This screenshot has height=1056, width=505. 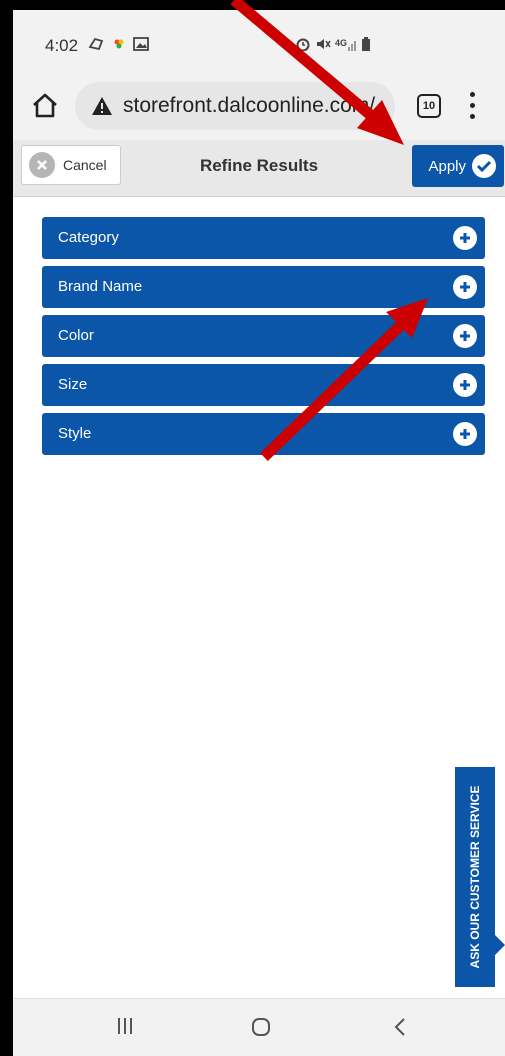 What do you see at coordinates (263, 385) in the screenshot?
I see `filter-size: Size` at bounding box center [263, 385].